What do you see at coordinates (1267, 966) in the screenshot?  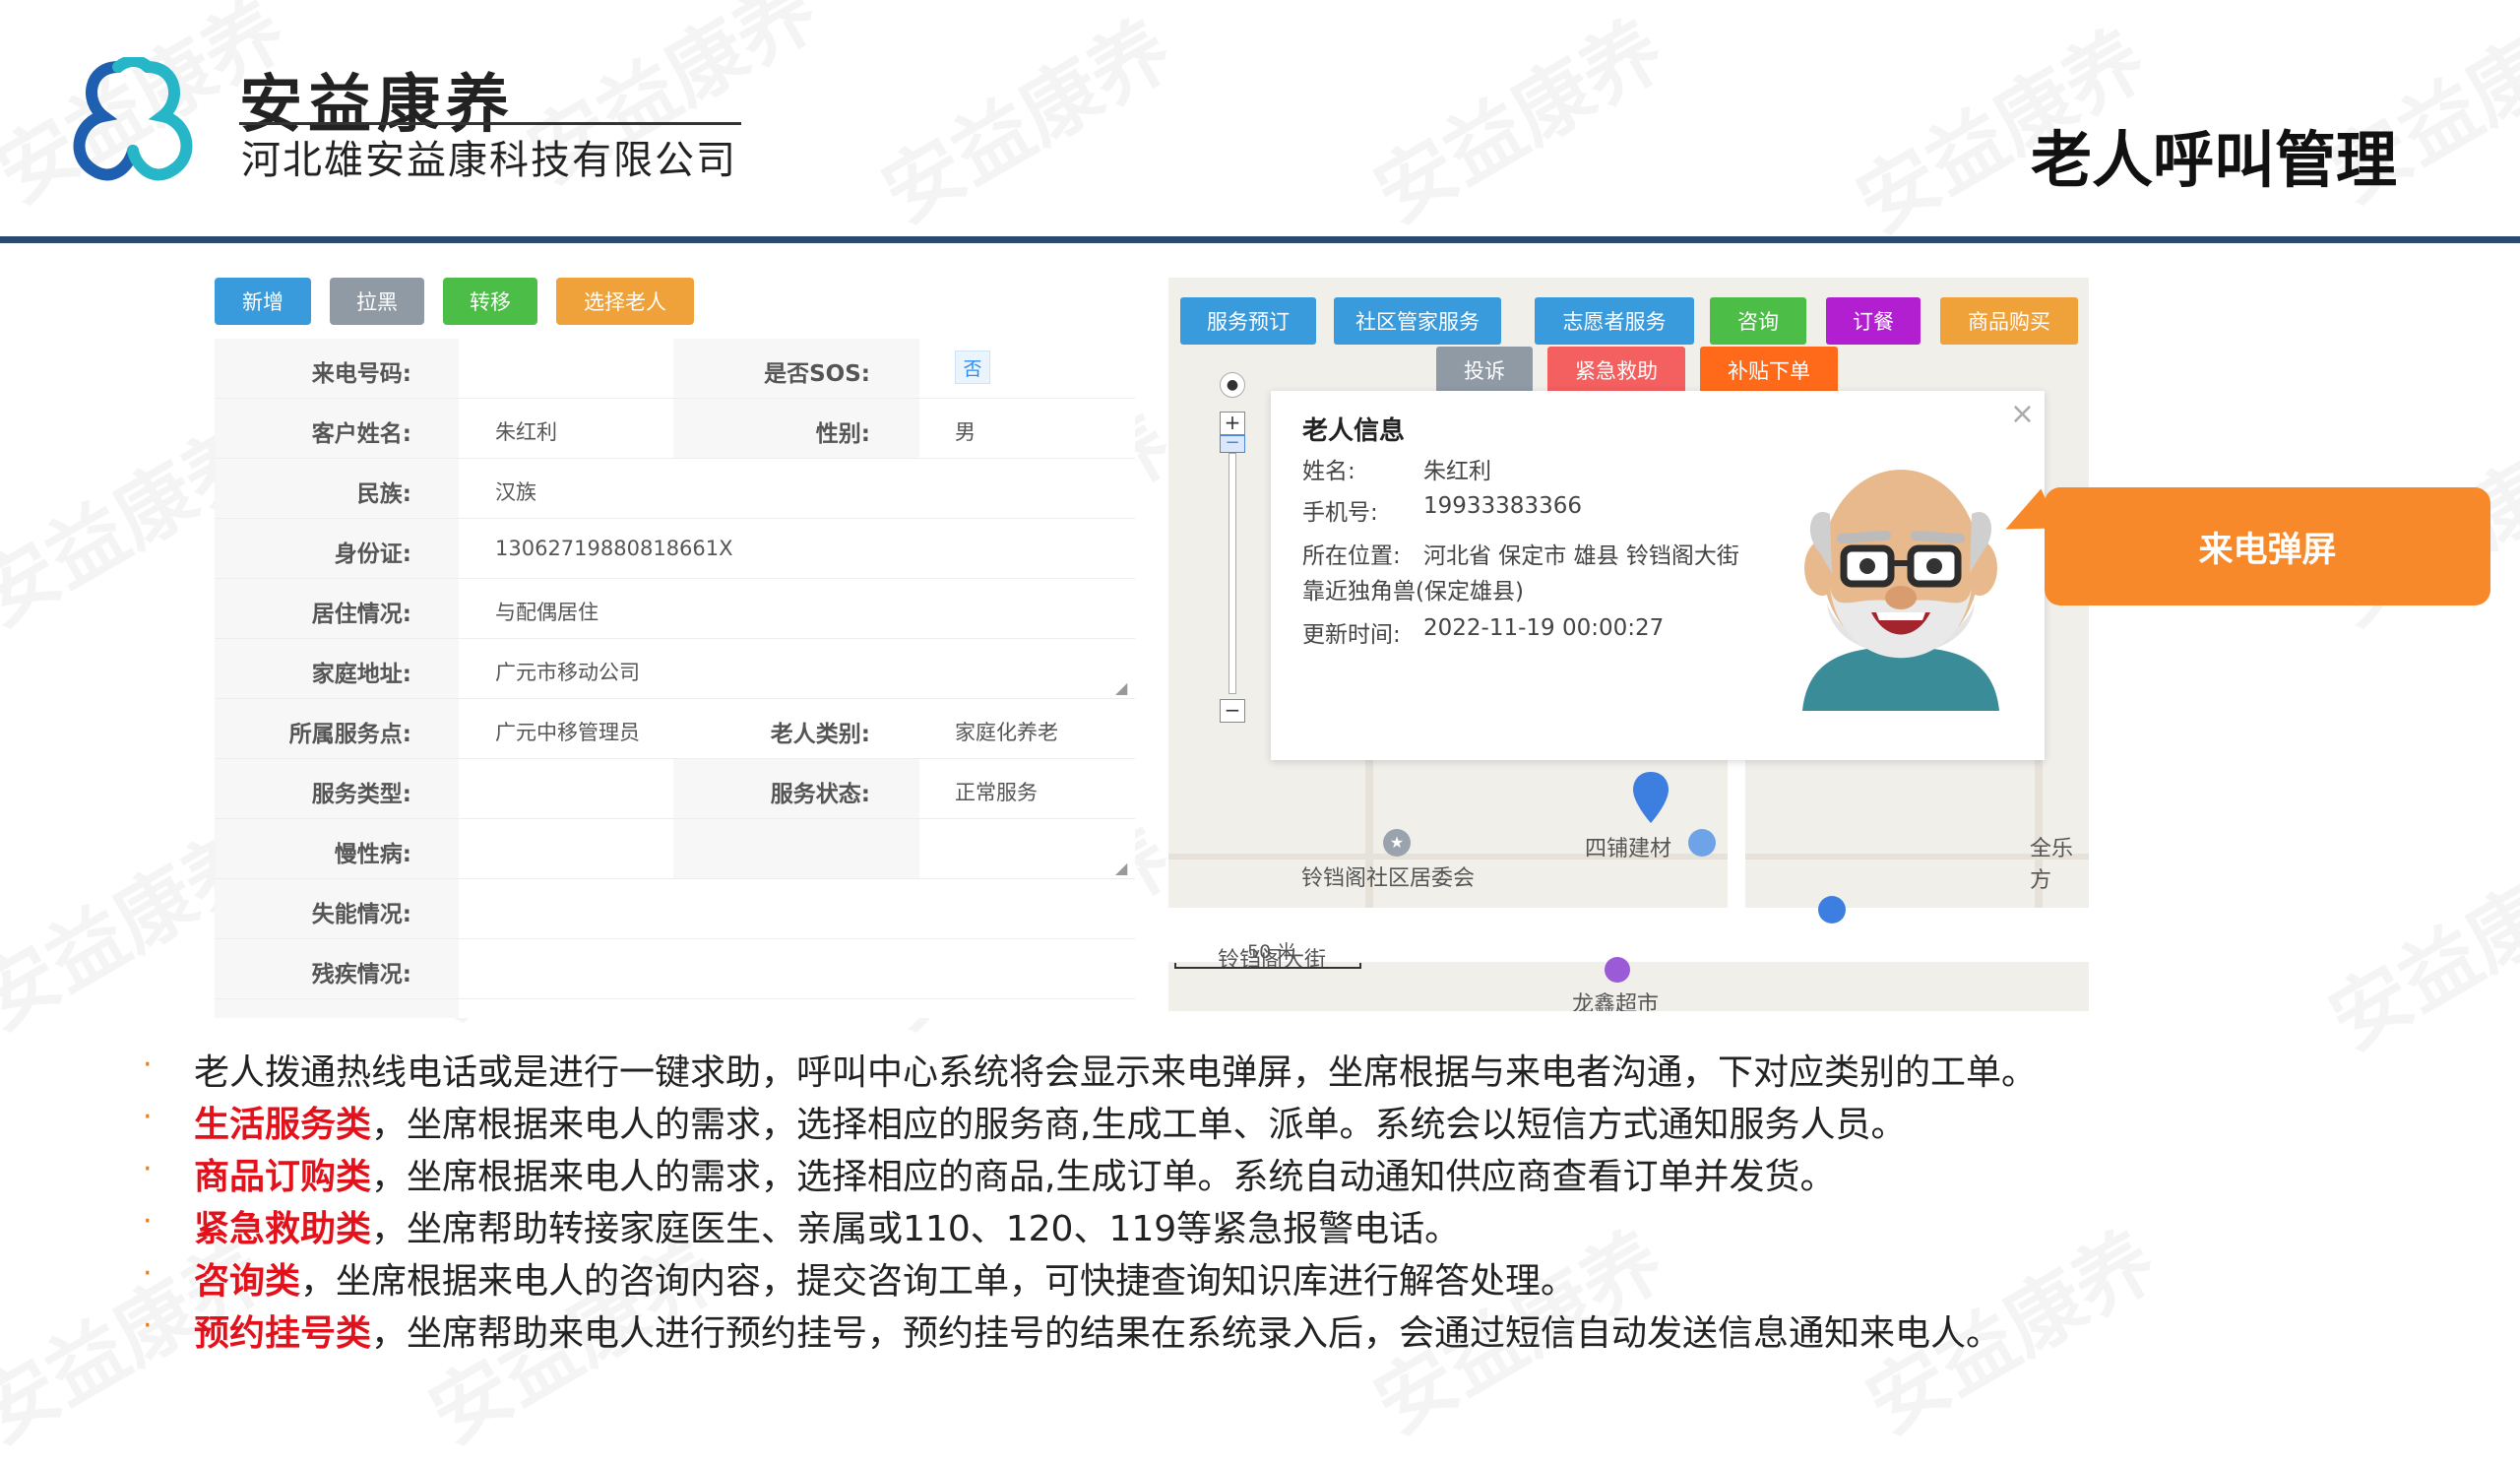 I see `scale-bar` at bounding box center [1267, 966].